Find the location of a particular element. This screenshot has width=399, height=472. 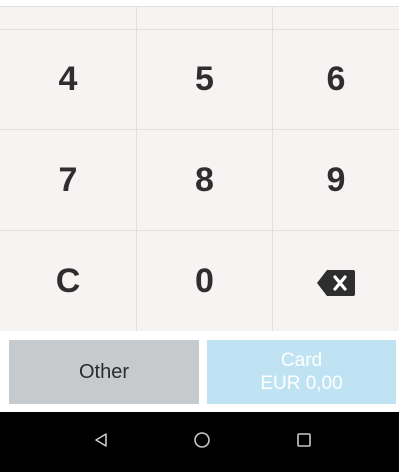

nav-home-button is located at coordinates (202, 442).